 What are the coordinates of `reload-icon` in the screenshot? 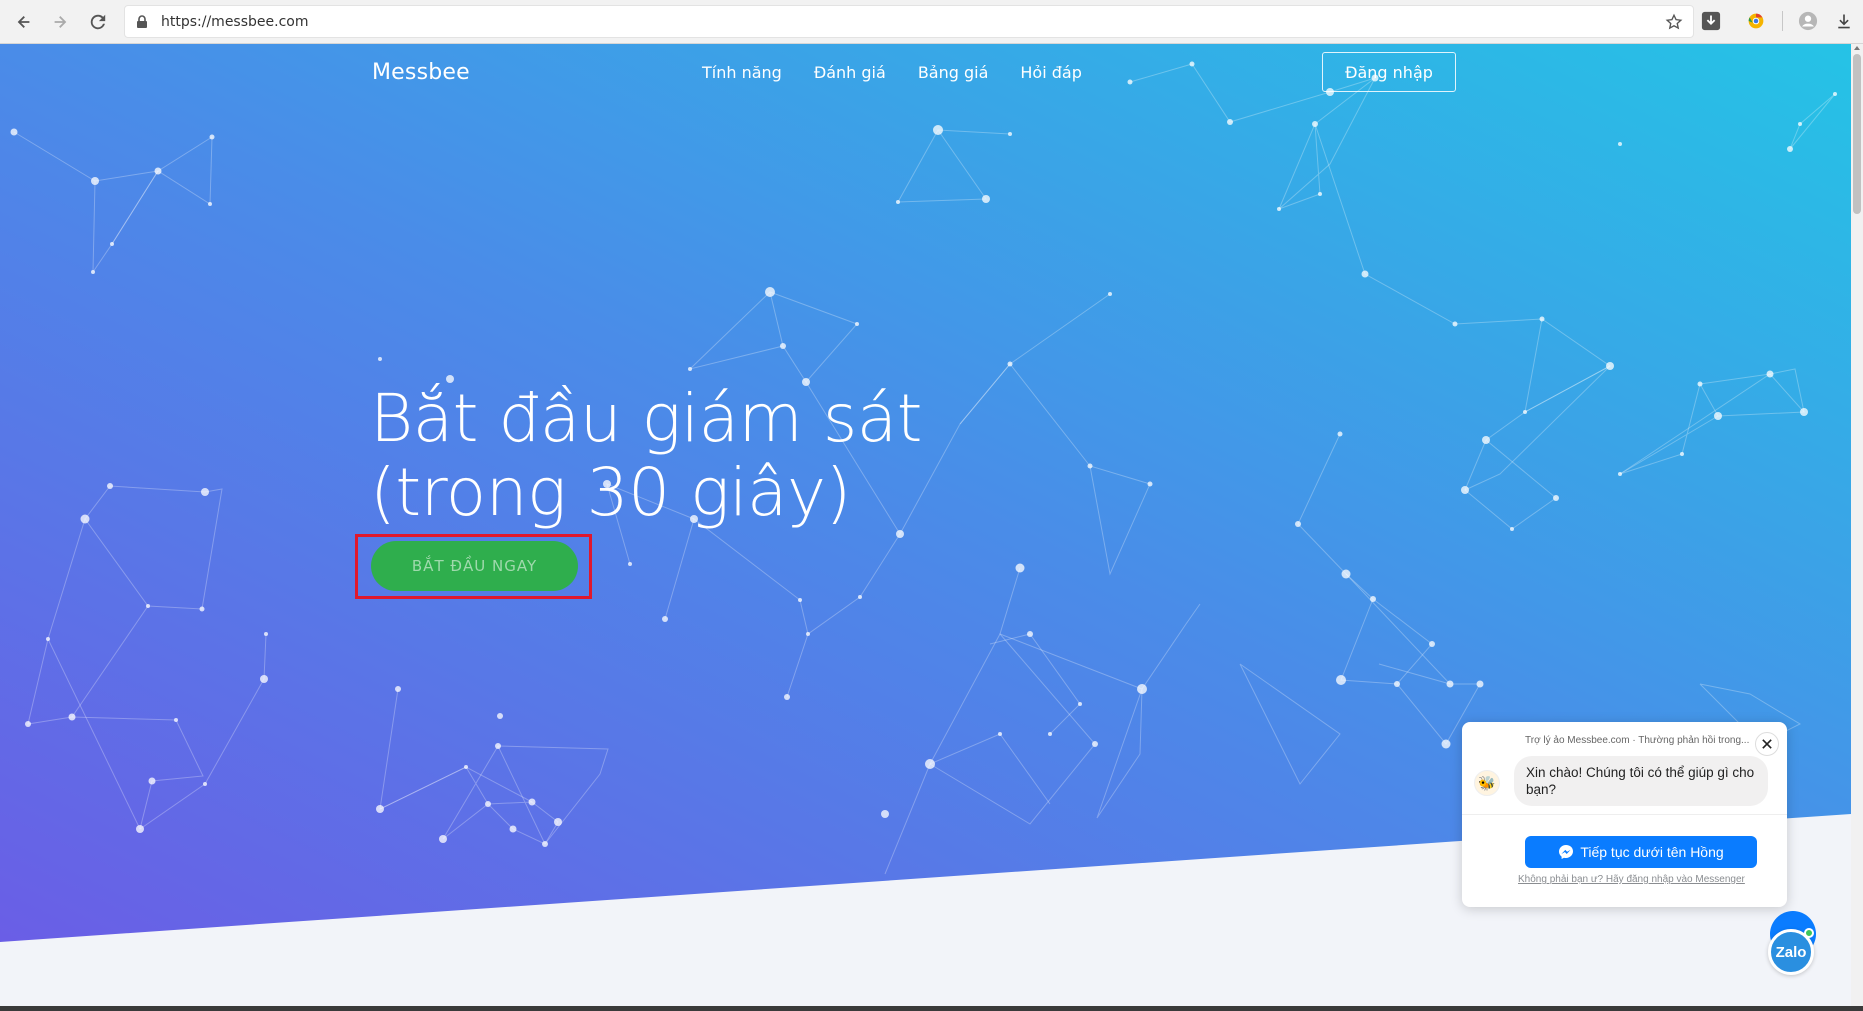 It's located at (98, 22).